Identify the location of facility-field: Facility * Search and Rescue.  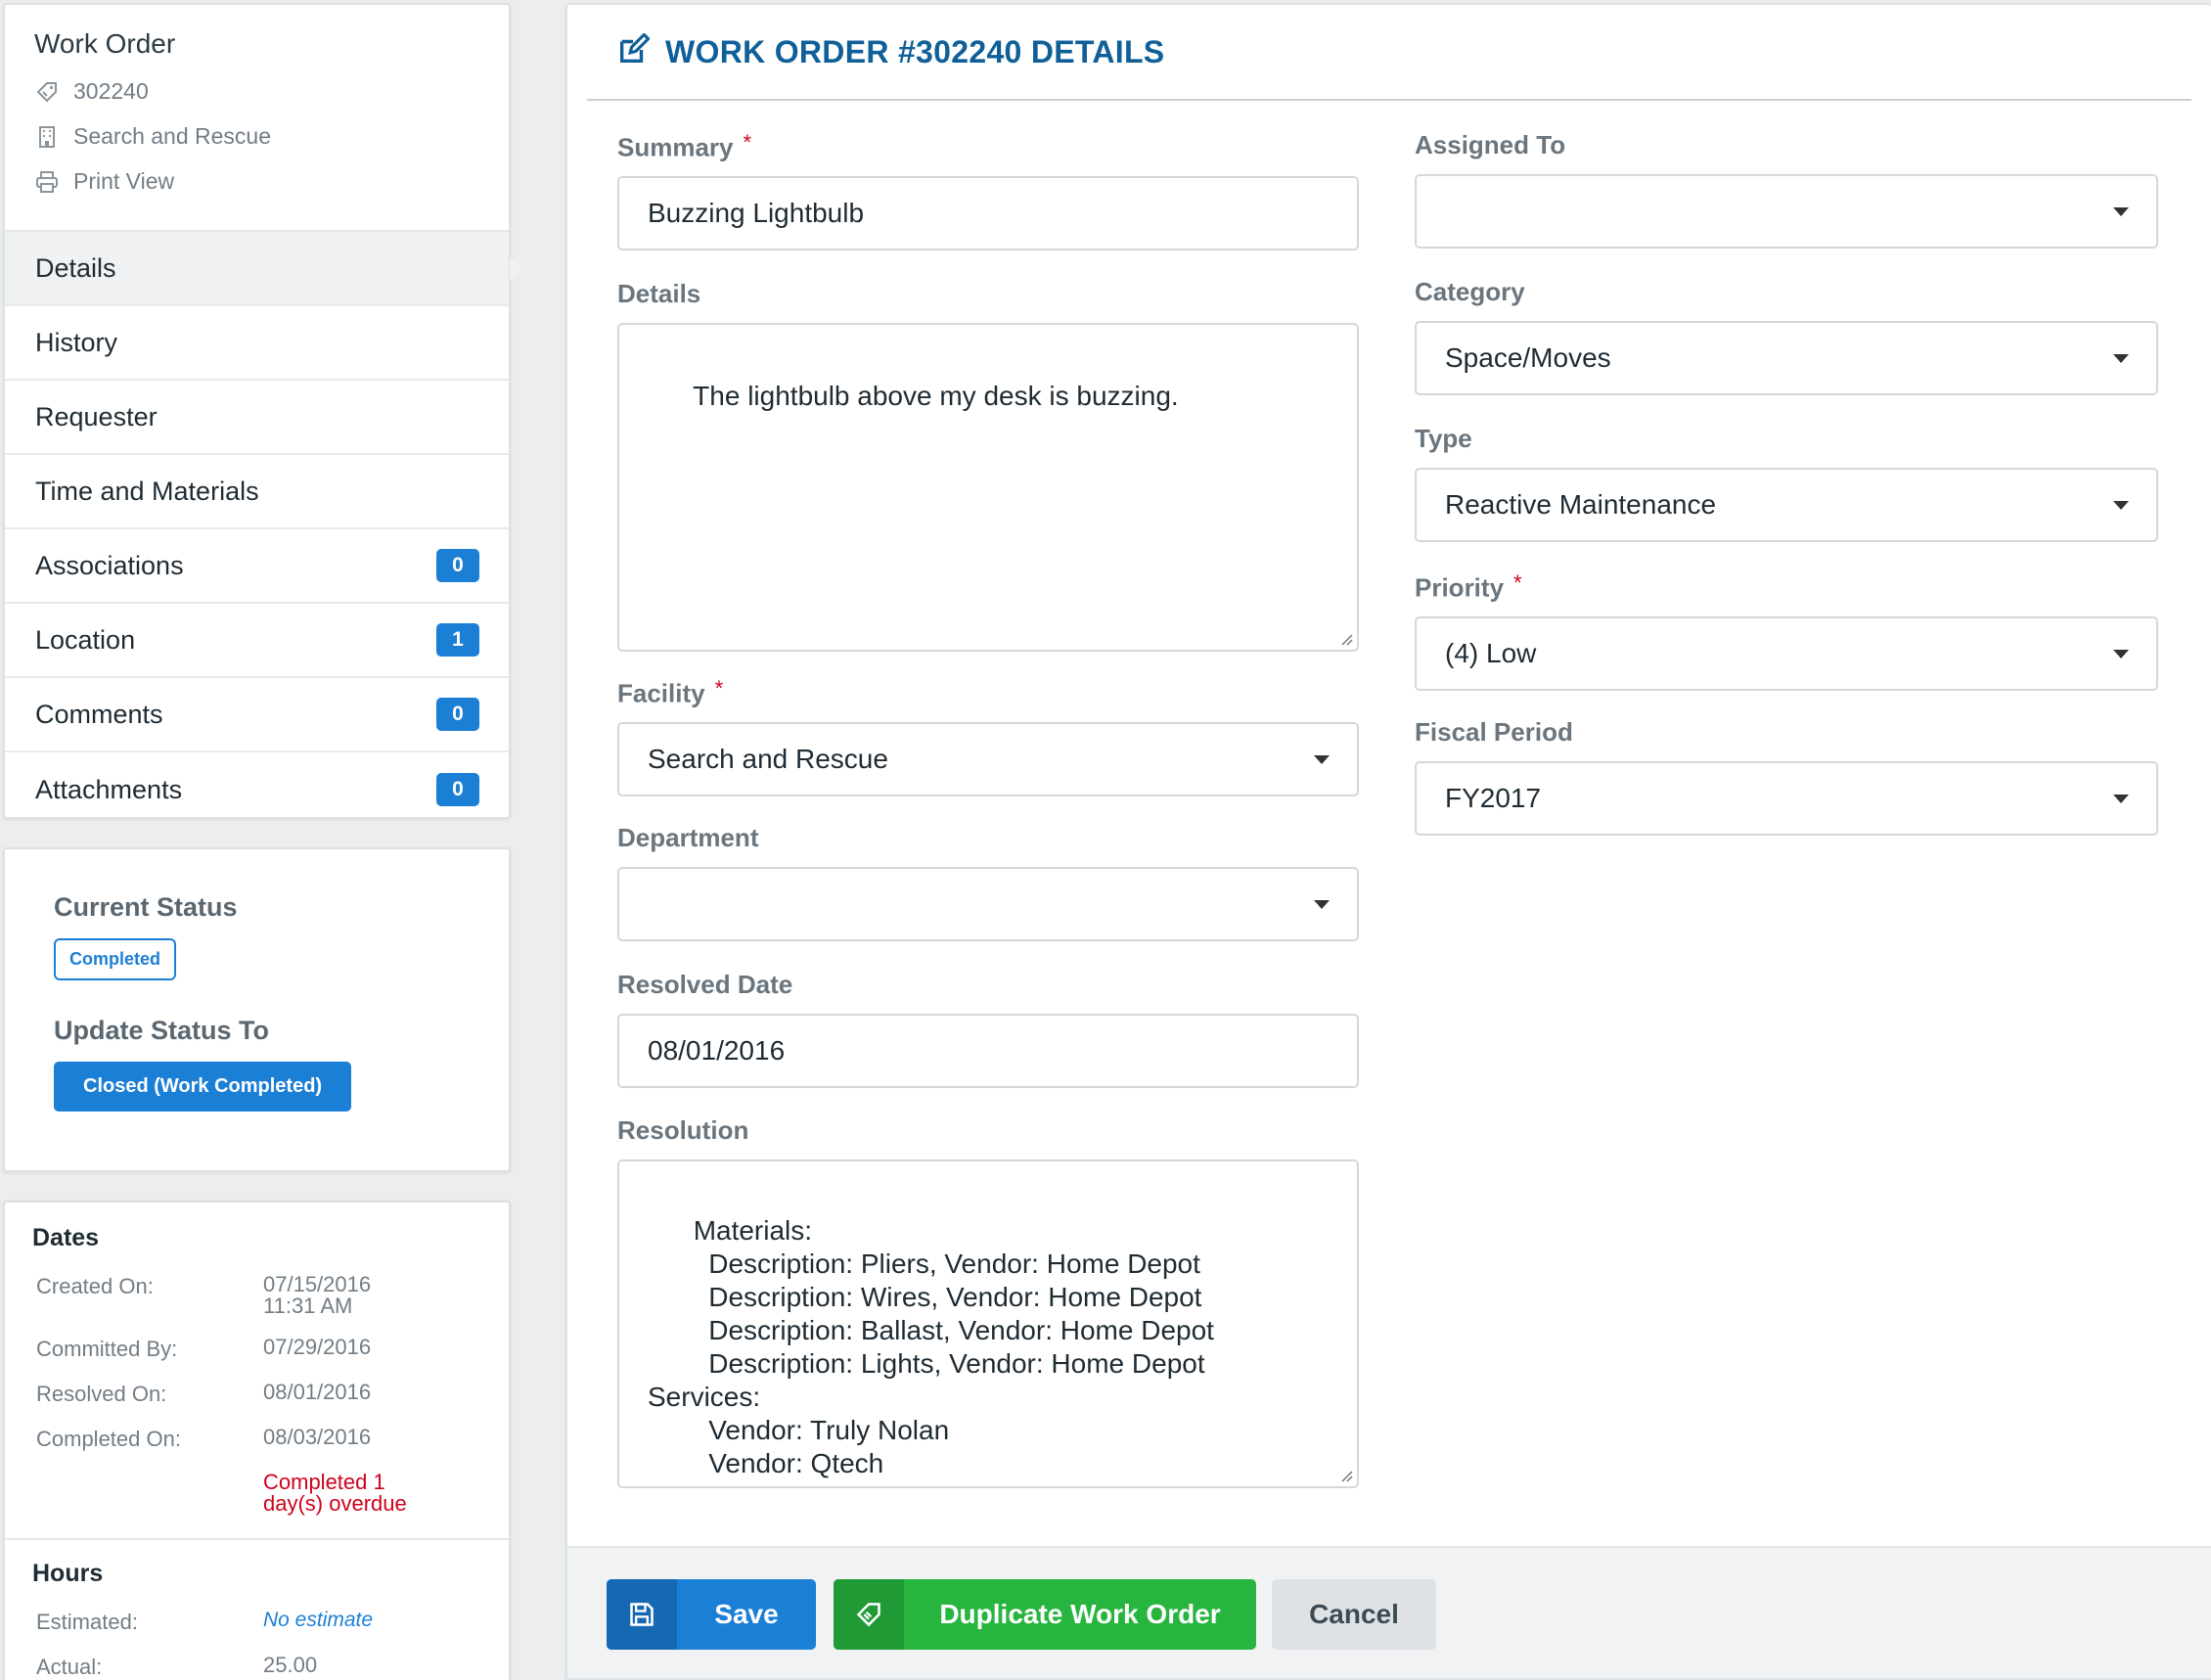
(988, 736).